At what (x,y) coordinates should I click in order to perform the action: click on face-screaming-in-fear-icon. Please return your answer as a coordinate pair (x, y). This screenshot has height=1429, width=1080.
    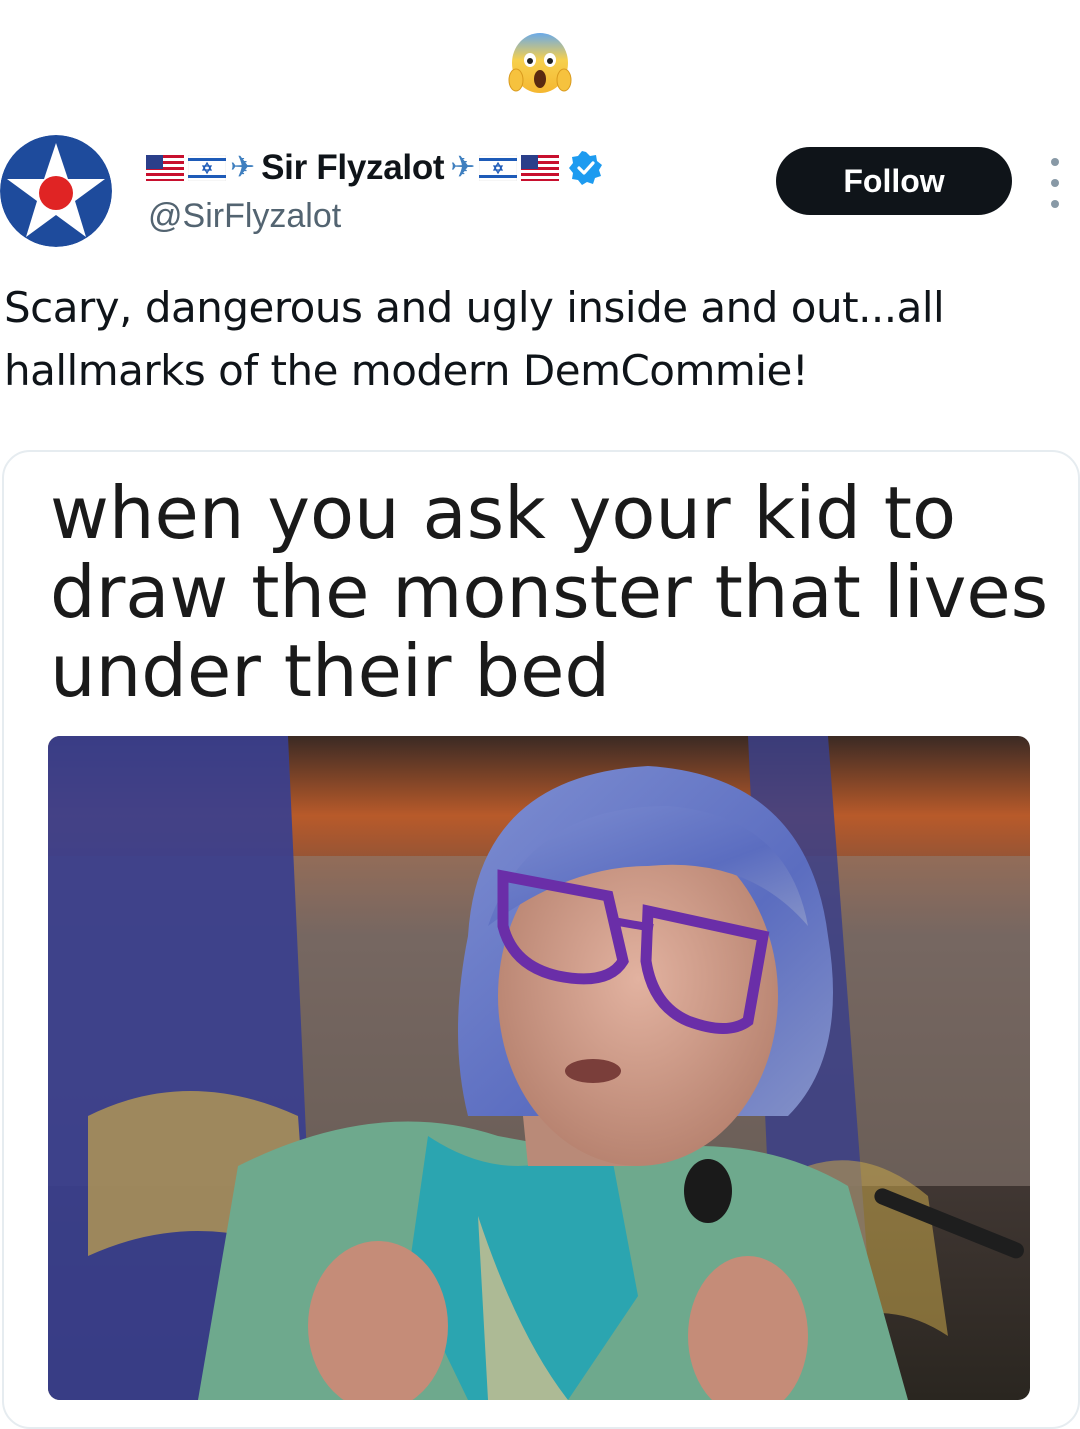
    Looking at the image, I should click on (540, 63).